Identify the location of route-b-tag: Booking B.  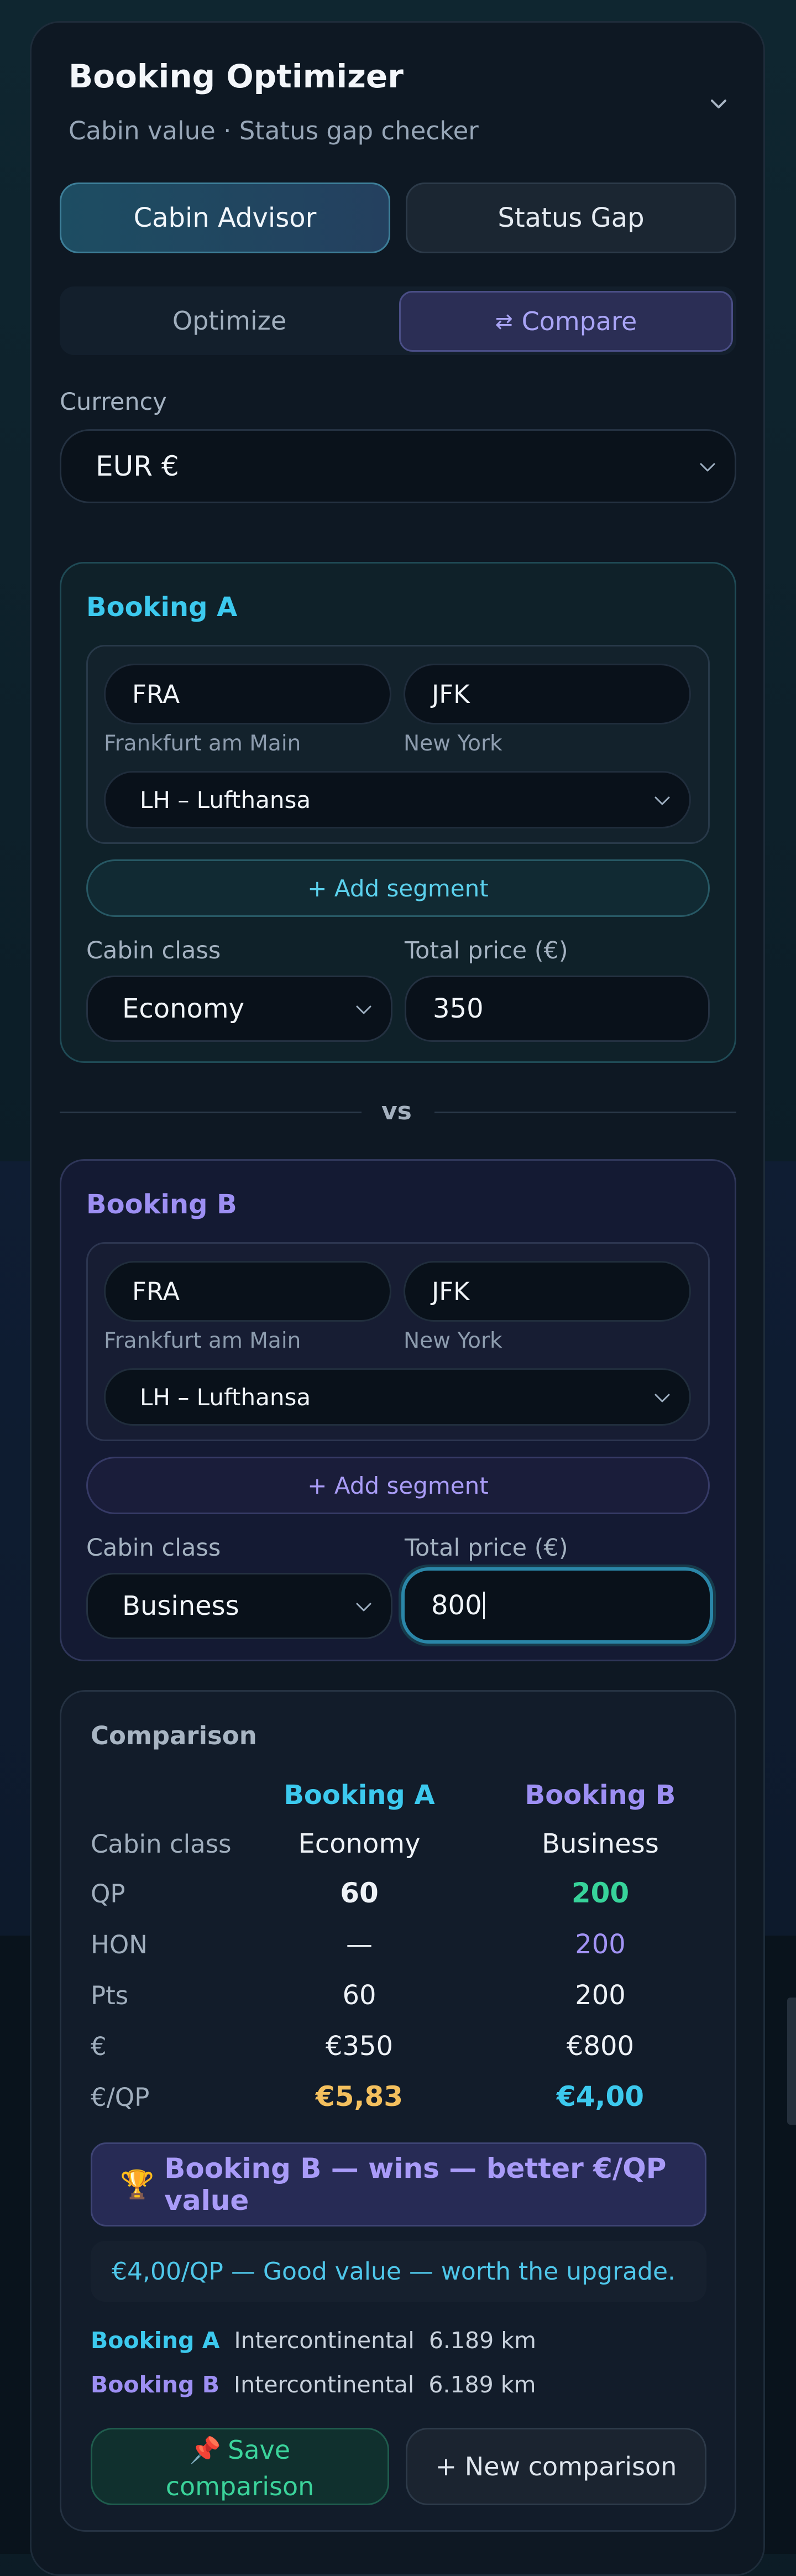
(155, 2384).